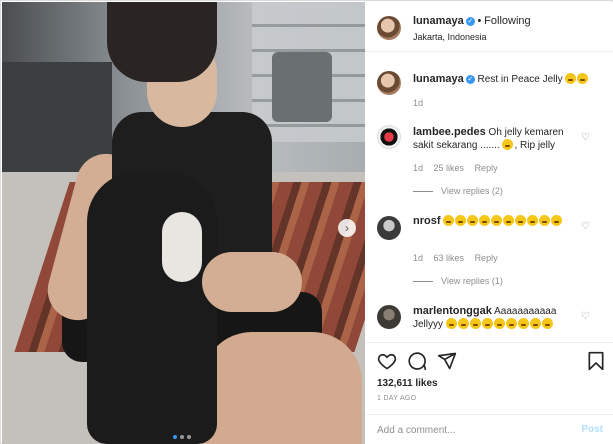 This screenshot has width=613, height=444. Describe the element at coordinates (152, 308) in the screenshot. I see `photo-dog` at that location.